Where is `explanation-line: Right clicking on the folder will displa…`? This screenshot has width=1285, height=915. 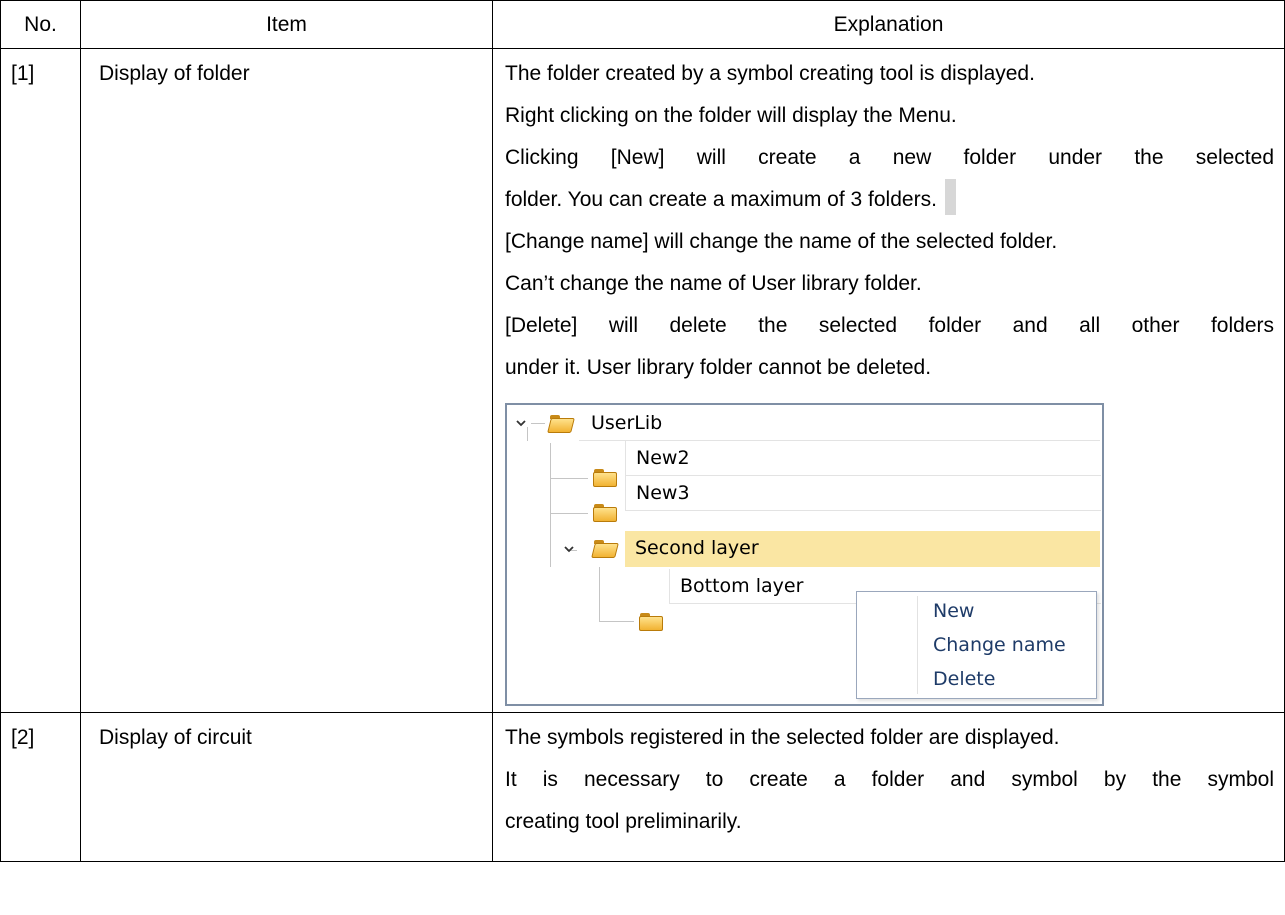
explanation-line: Right clicking on the folder will displa… is located at coordinates (731, 115).